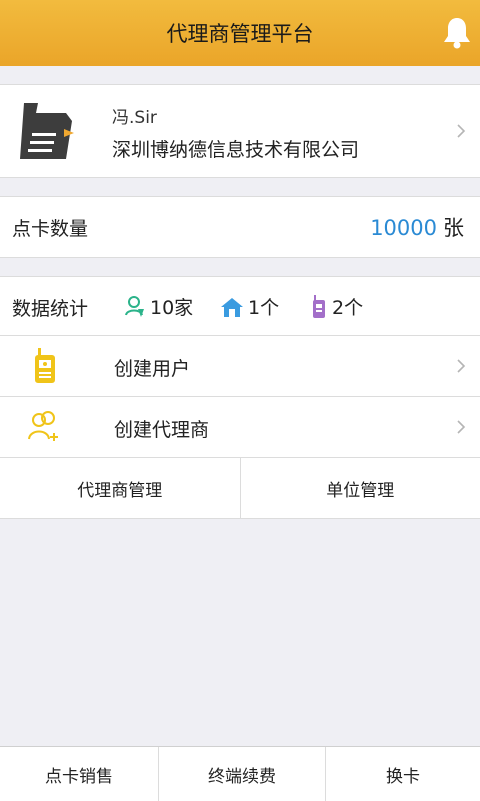  I want to click on profile-card: 冯.Sir 深圳博纳德信息技术有限公司, so click(240, 131).